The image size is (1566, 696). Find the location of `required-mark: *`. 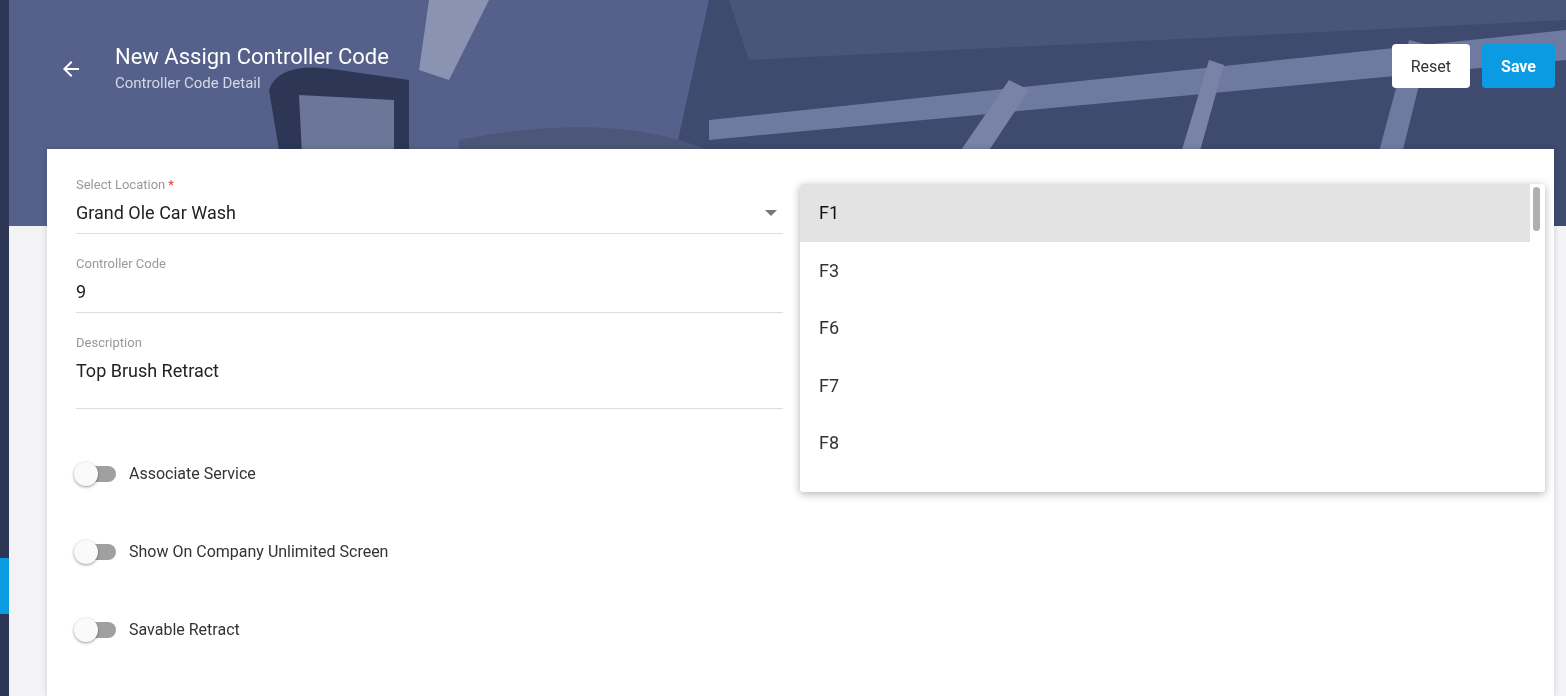

required-mark: * is located at coordinates (171, 184).